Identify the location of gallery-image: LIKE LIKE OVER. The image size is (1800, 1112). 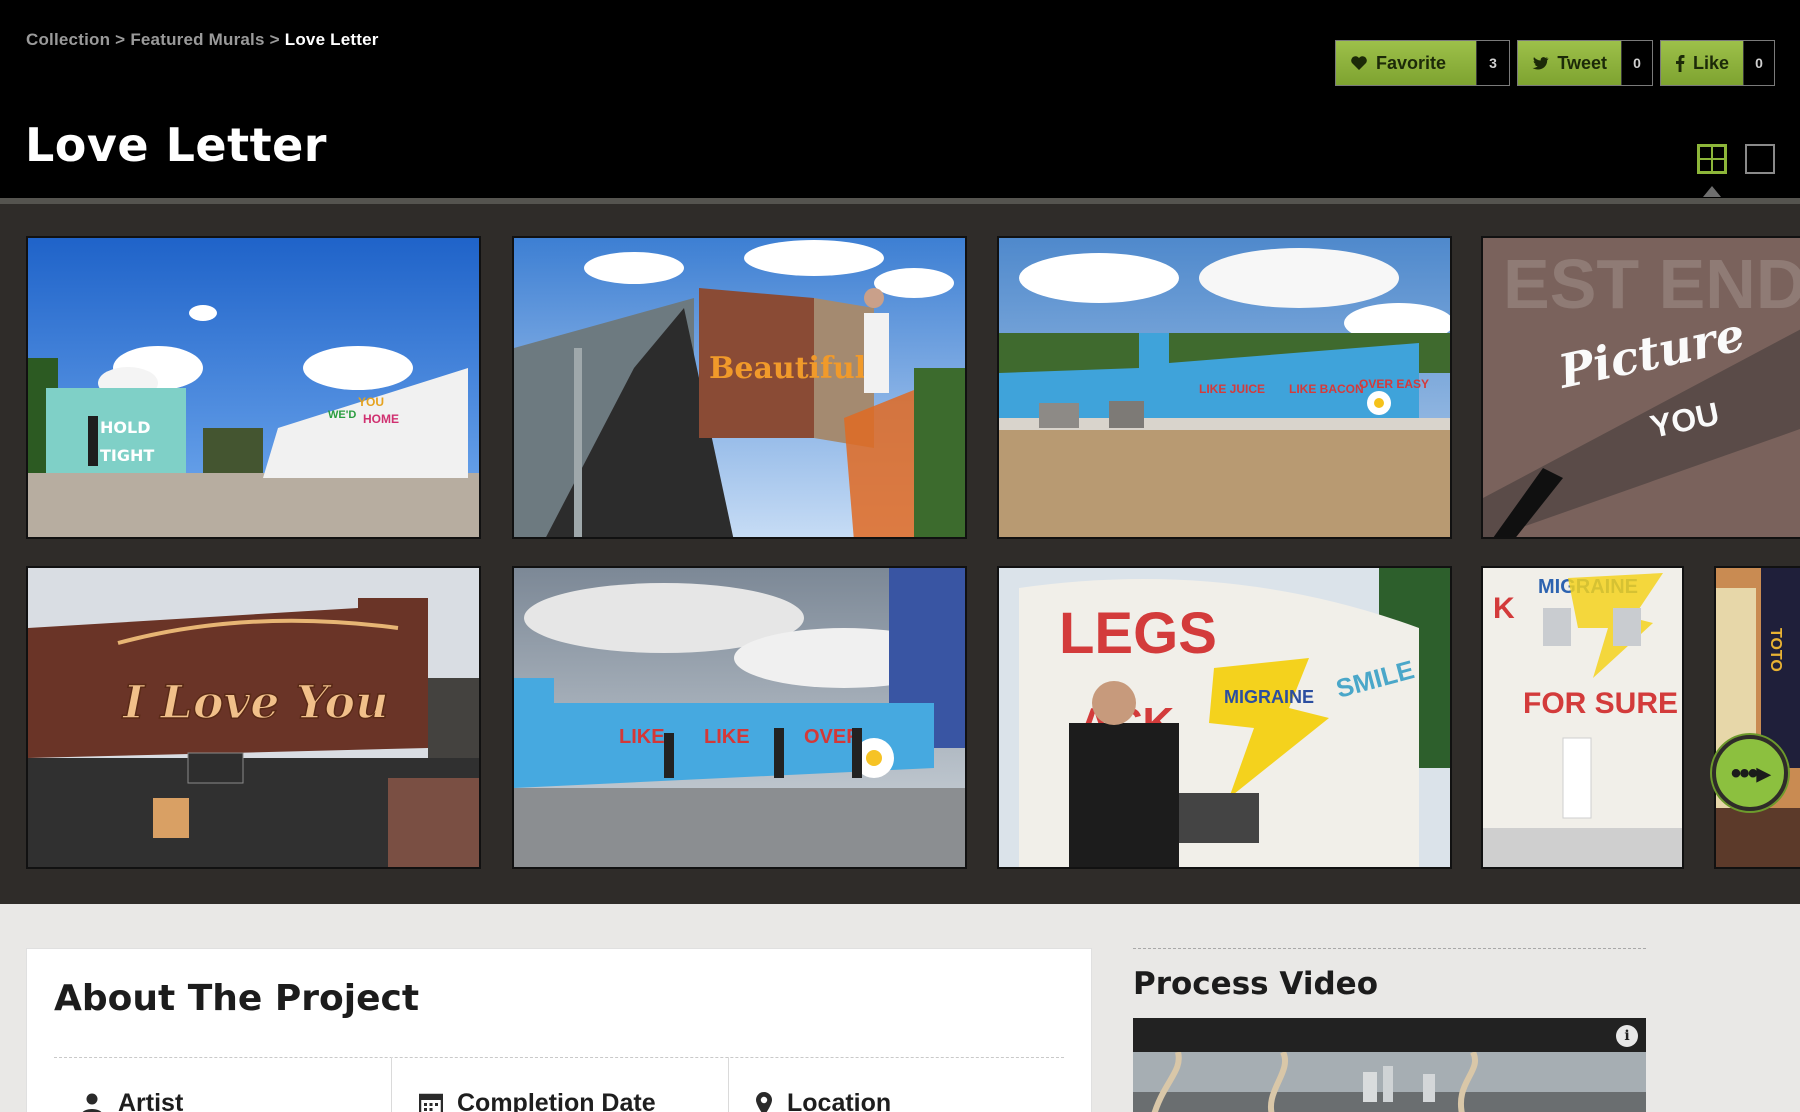
(739, 717).